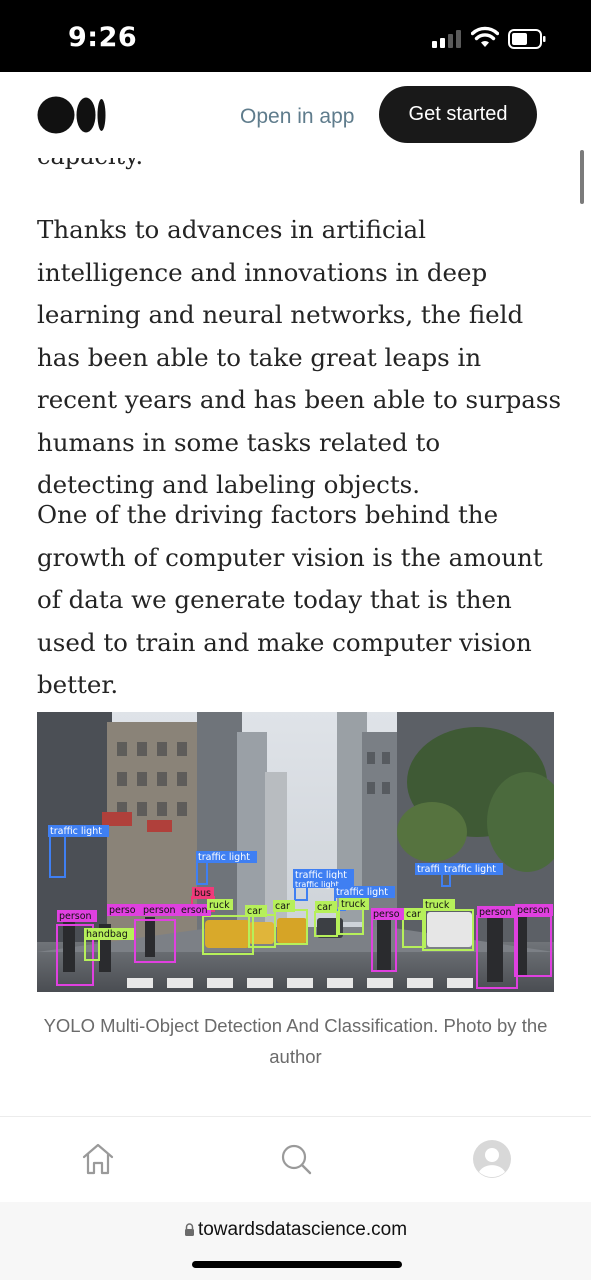 This screenshot has height=1280, width=591. I want to click on lock-icon, so click(189, 1229).